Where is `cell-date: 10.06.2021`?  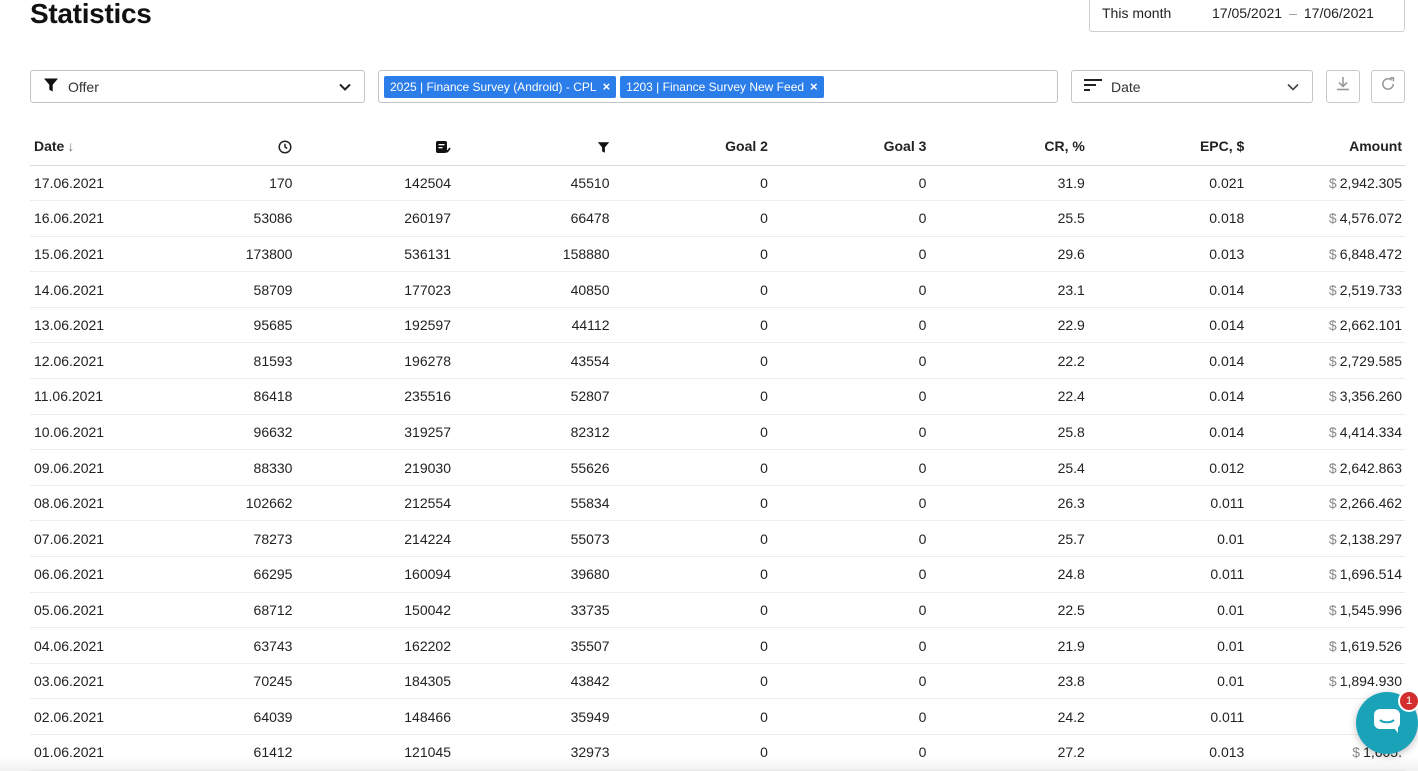
cell-date: 10.06.2021 is located at coordinates (69, 432).